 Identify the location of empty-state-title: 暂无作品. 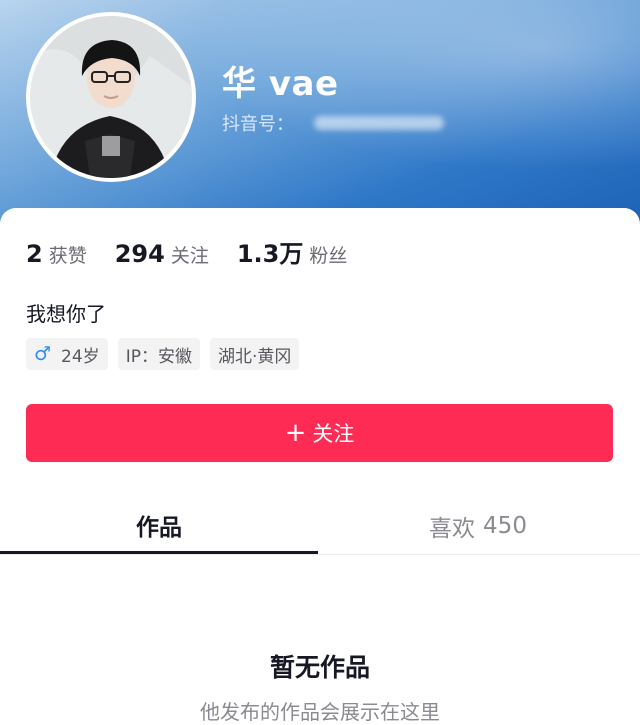
(319, 667).